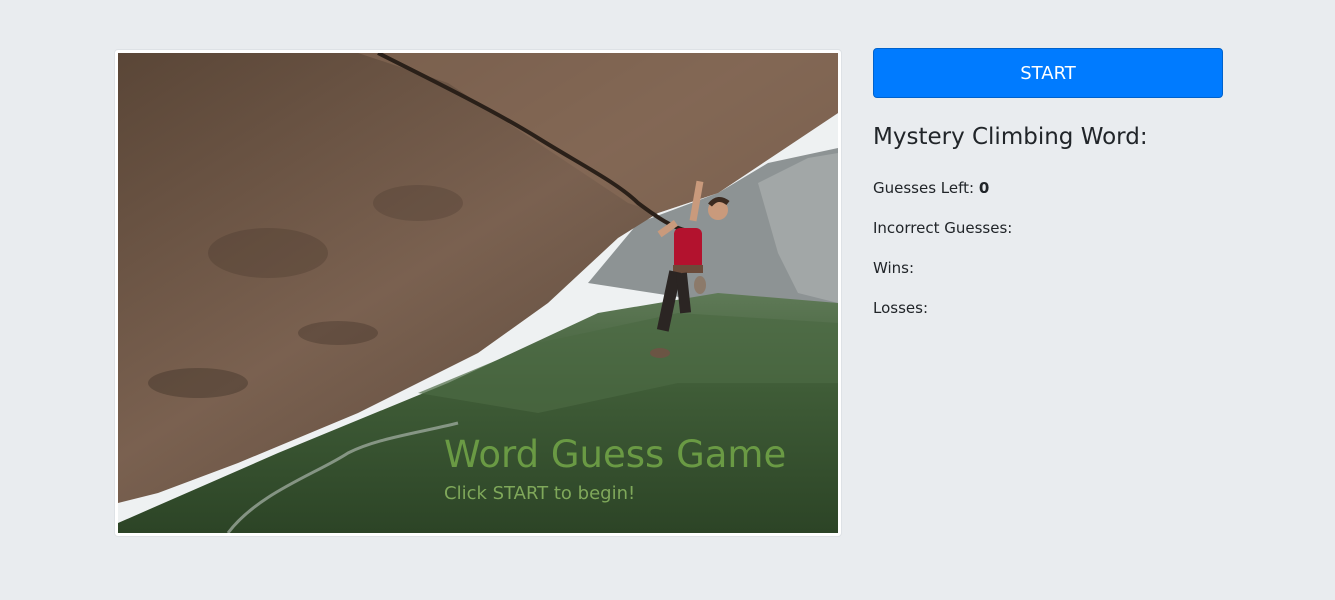 This screenshot has height=600, width=1335. I want to click on incorrect-guesses-stat: Incorrect Guesses:, so click(1048, 228).